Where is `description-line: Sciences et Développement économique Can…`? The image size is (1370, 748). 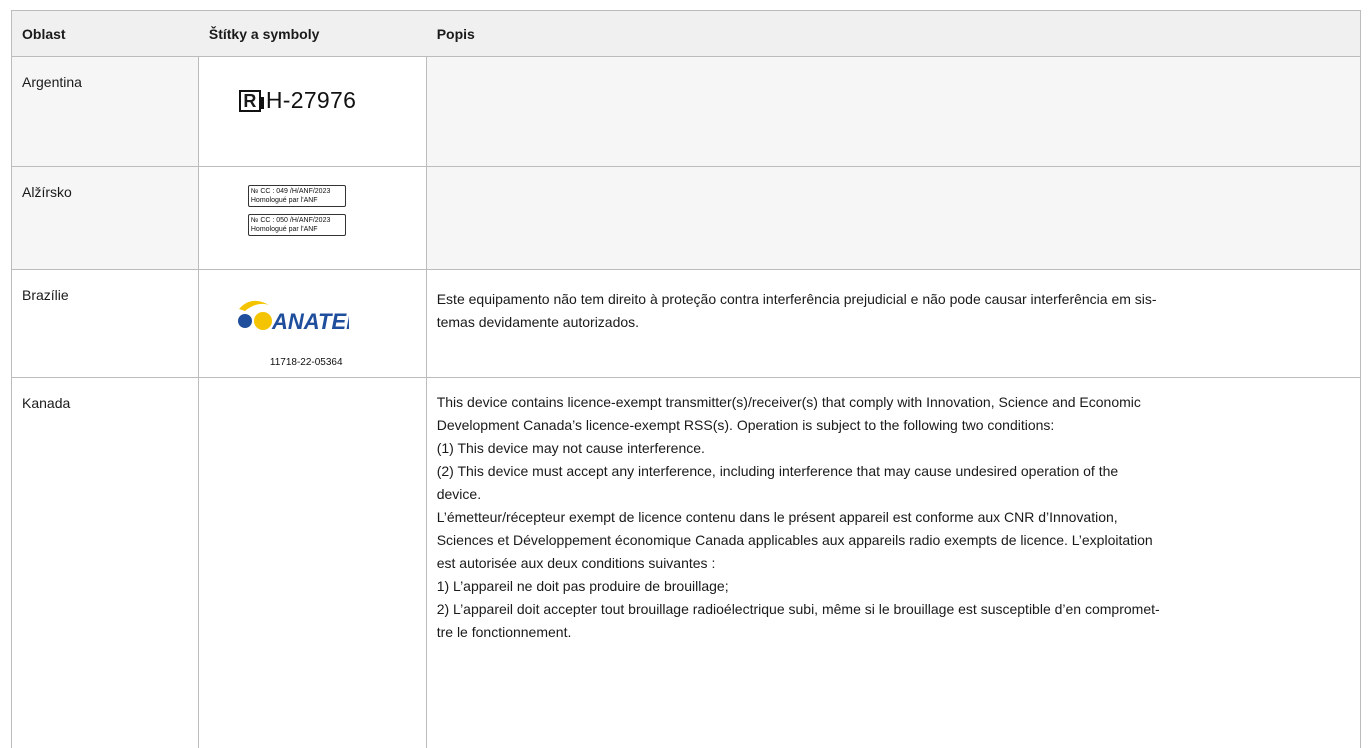 description-line: Sciences et Développement économique Can… is located at coordinates (794, 540).